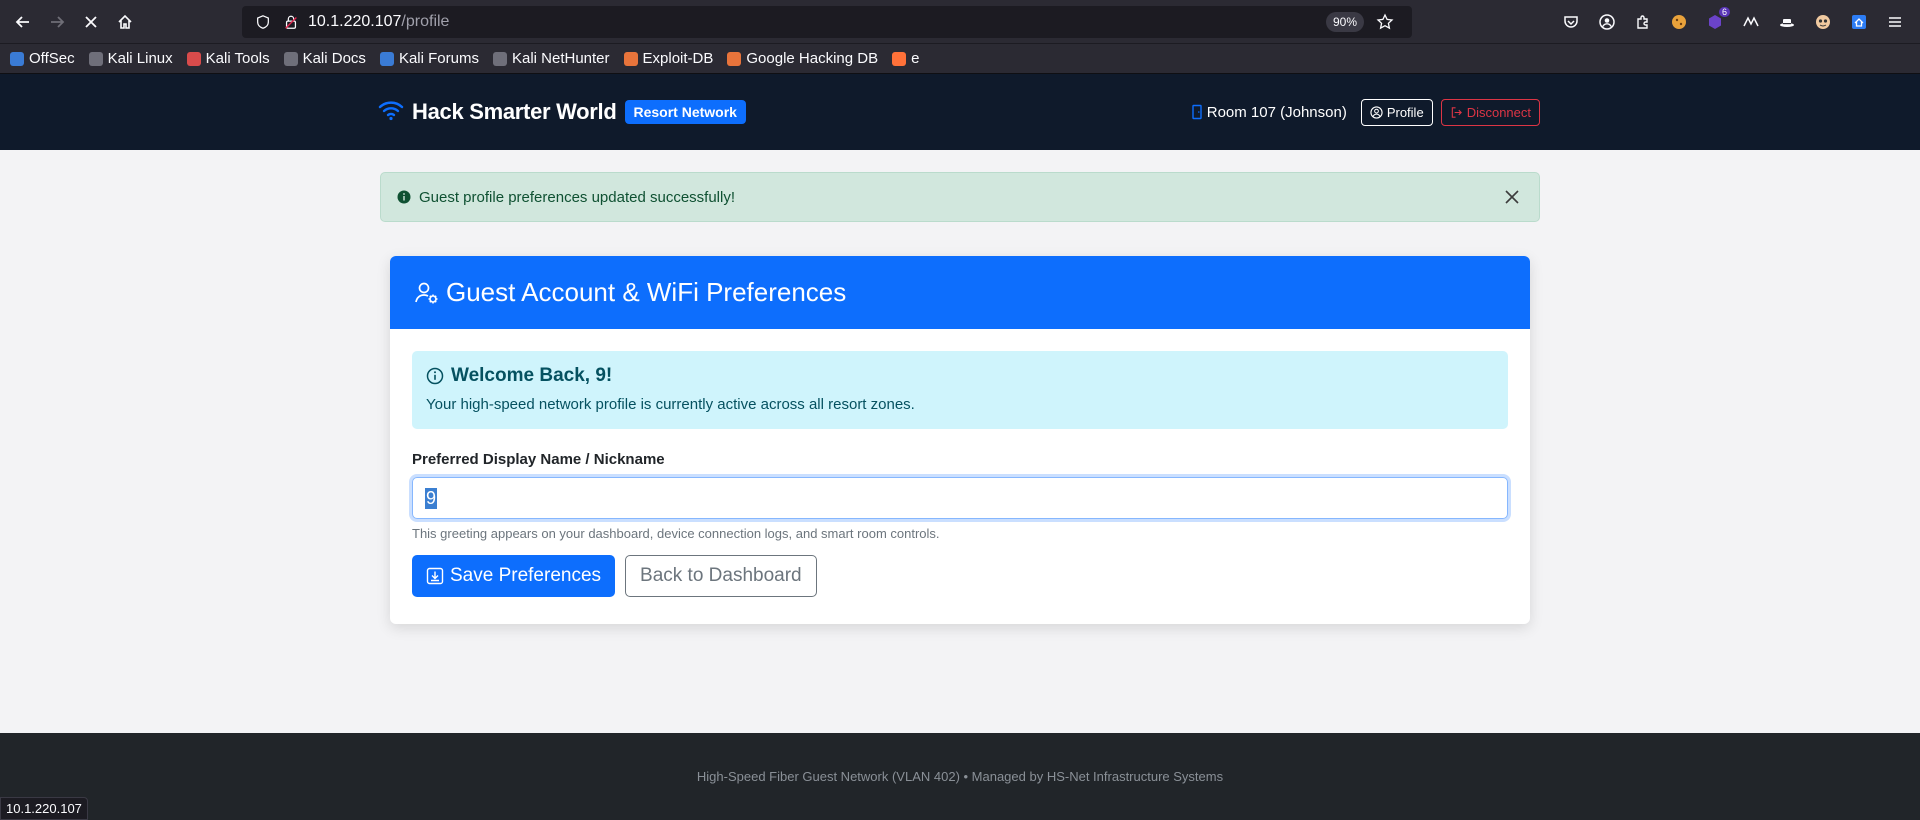  I want to click on account-icon, so click(1607, 22).